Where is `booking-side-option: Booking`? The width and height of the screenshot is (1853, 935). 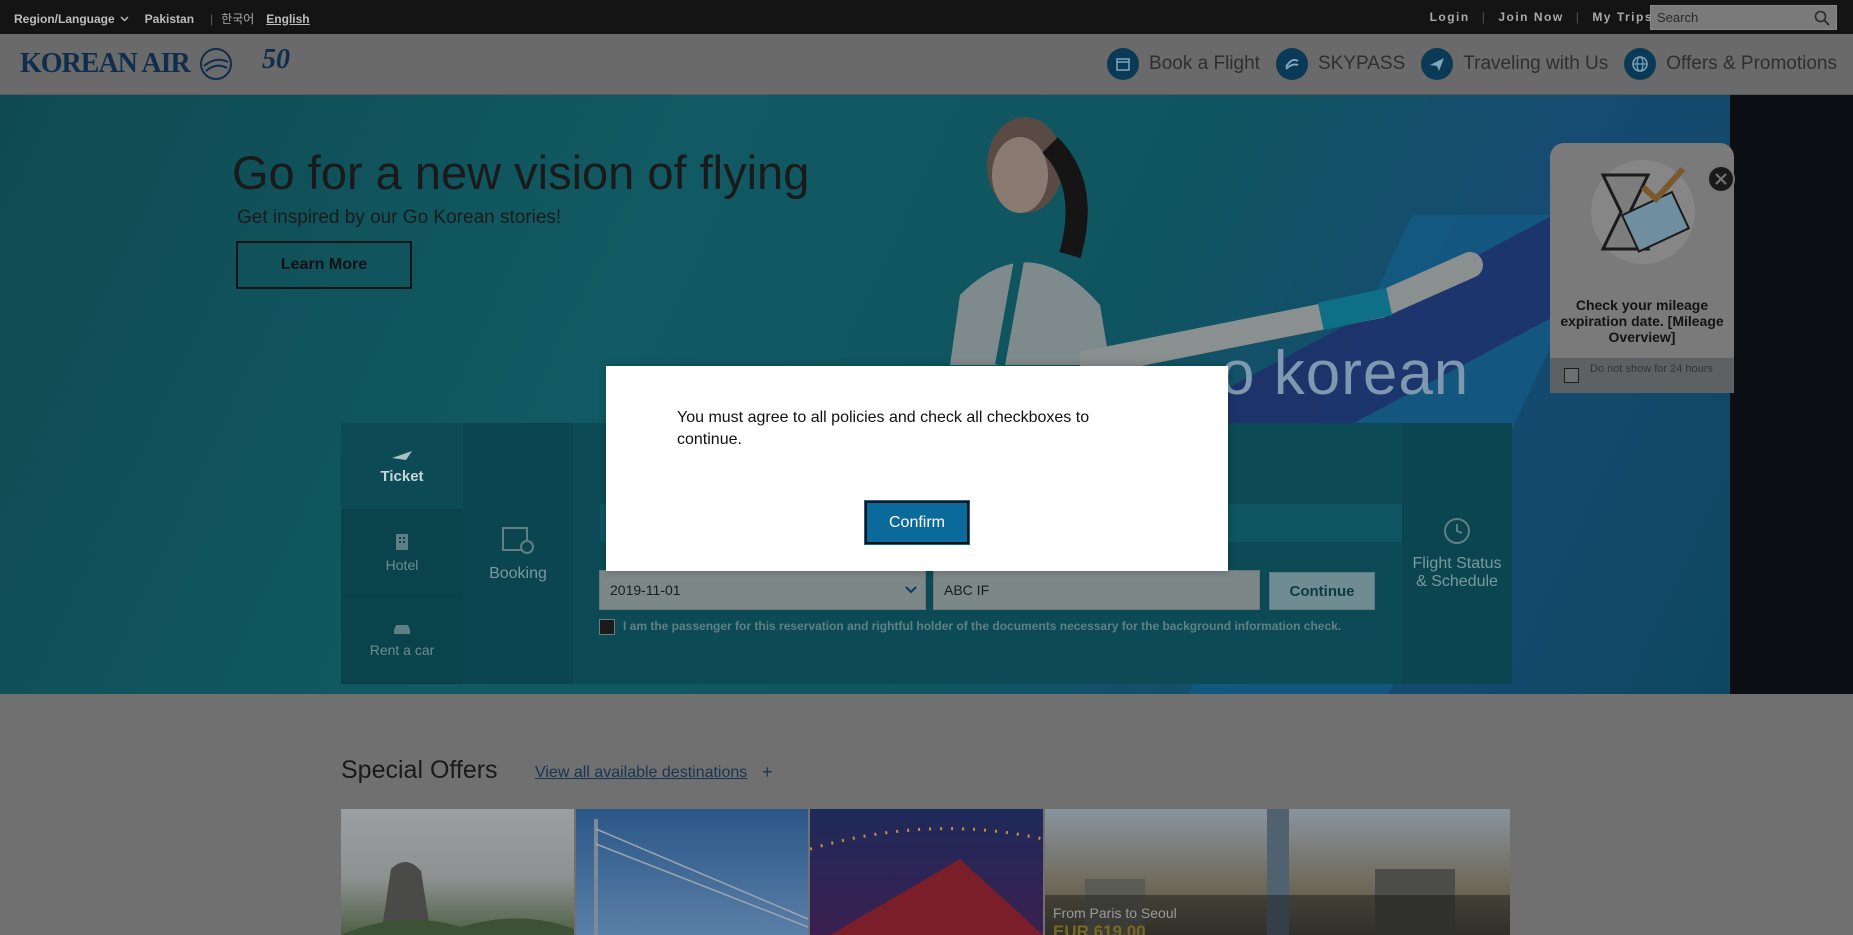
booking-side-option: Booking is located at coordinates (518, 553).